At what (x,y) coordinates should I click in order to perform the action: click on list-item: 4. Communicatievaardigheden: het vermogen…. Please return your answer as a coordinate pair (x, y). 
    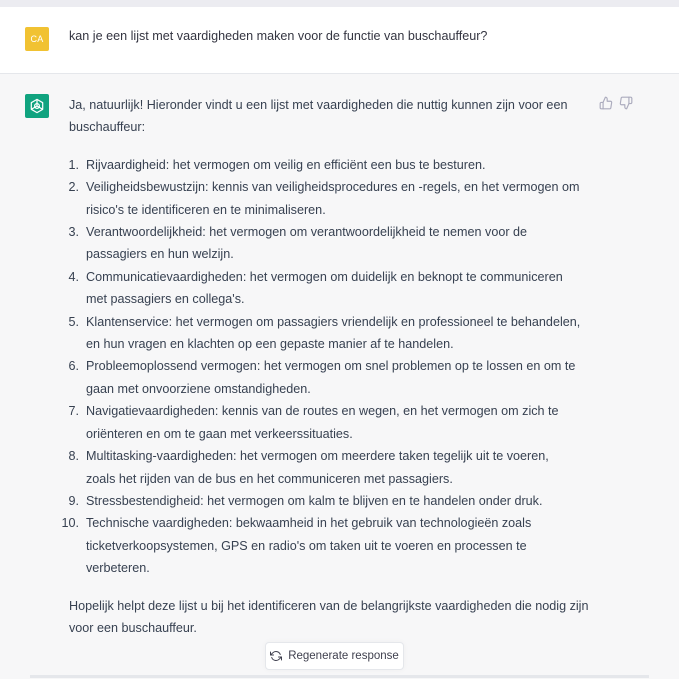
    Looking at the image, I should click on (315, 288).